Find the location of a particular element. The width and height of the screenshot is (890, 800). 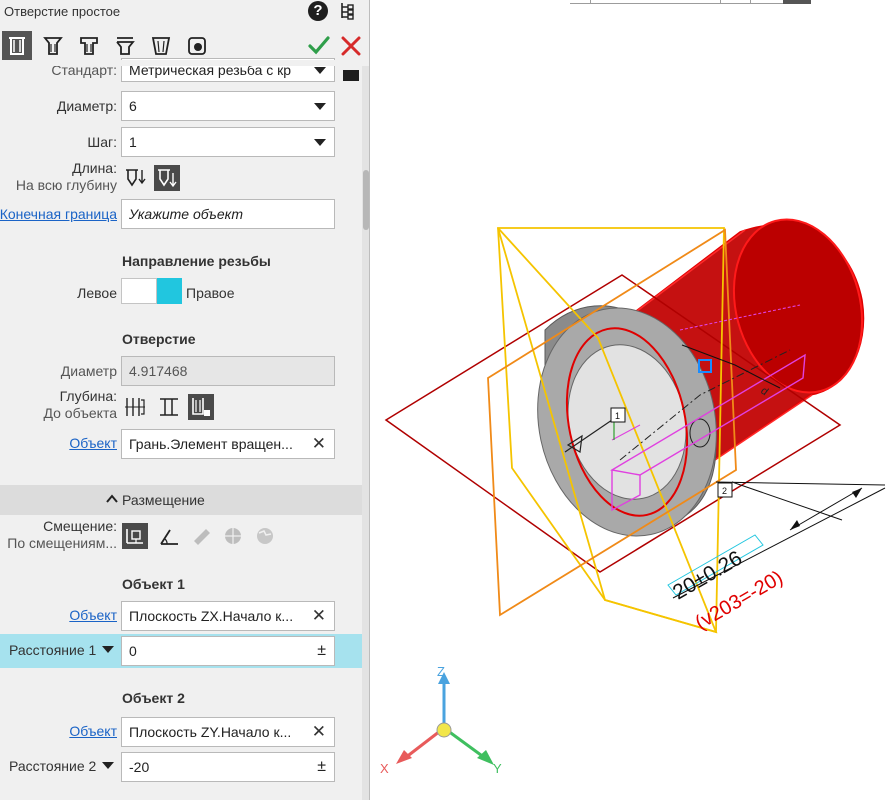

offset-polar-icon is located at coordinates (169, 536).